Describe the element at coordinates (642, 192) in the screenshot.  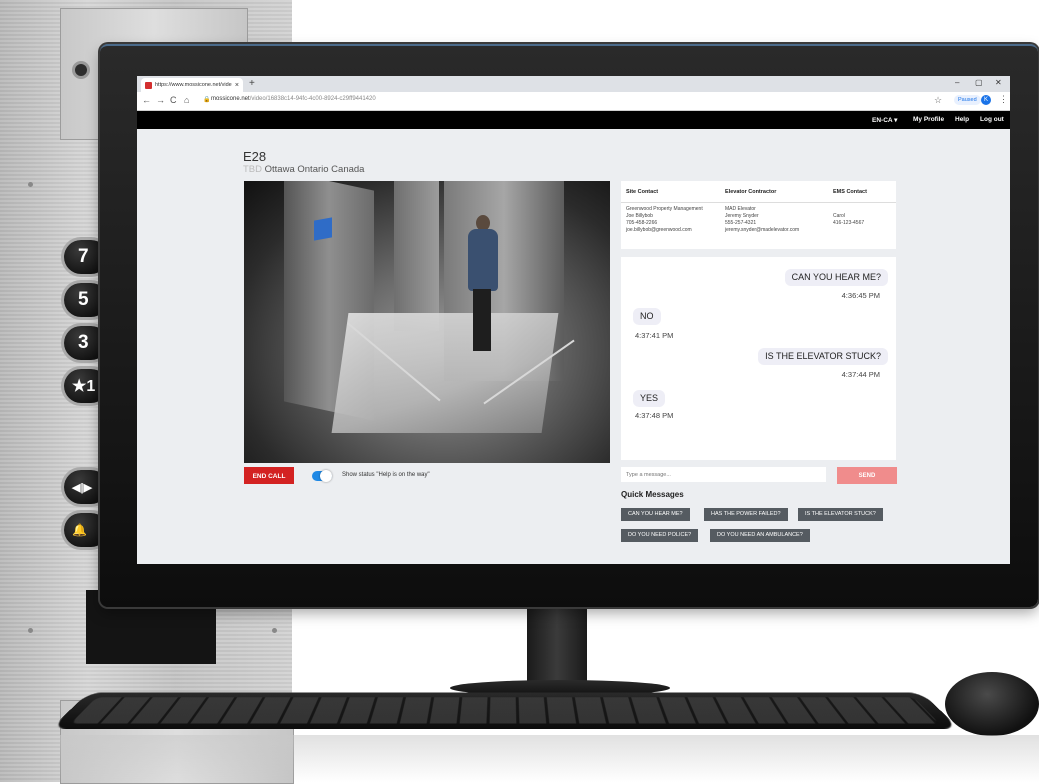
I see `site-contact-heading: Site Contact` at that location.